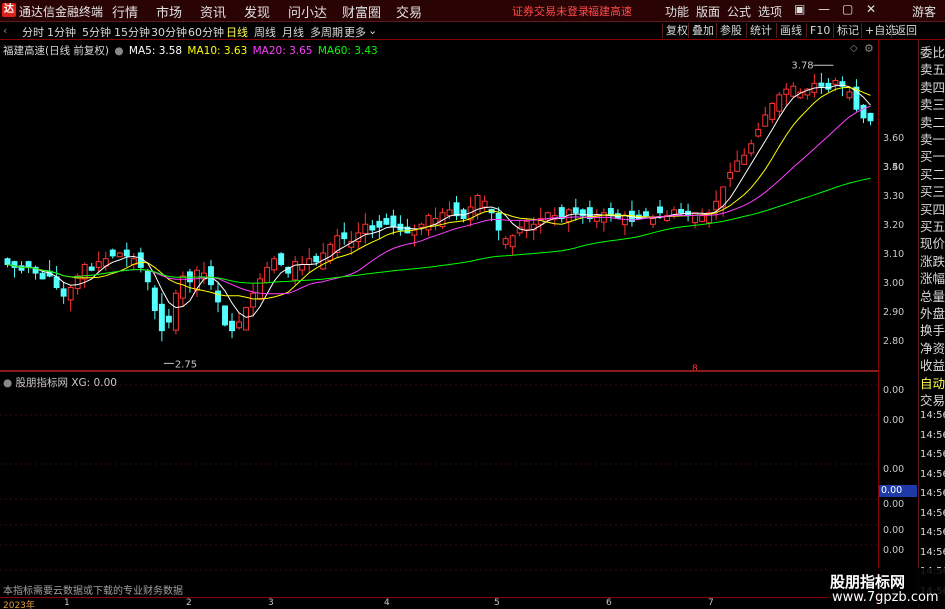 The height and width of the screenshot is (609, 945). What do you see at coordinates (905, 30) in the screenshot?
I see `back-button: 返回` at bounding box center [905, 30].